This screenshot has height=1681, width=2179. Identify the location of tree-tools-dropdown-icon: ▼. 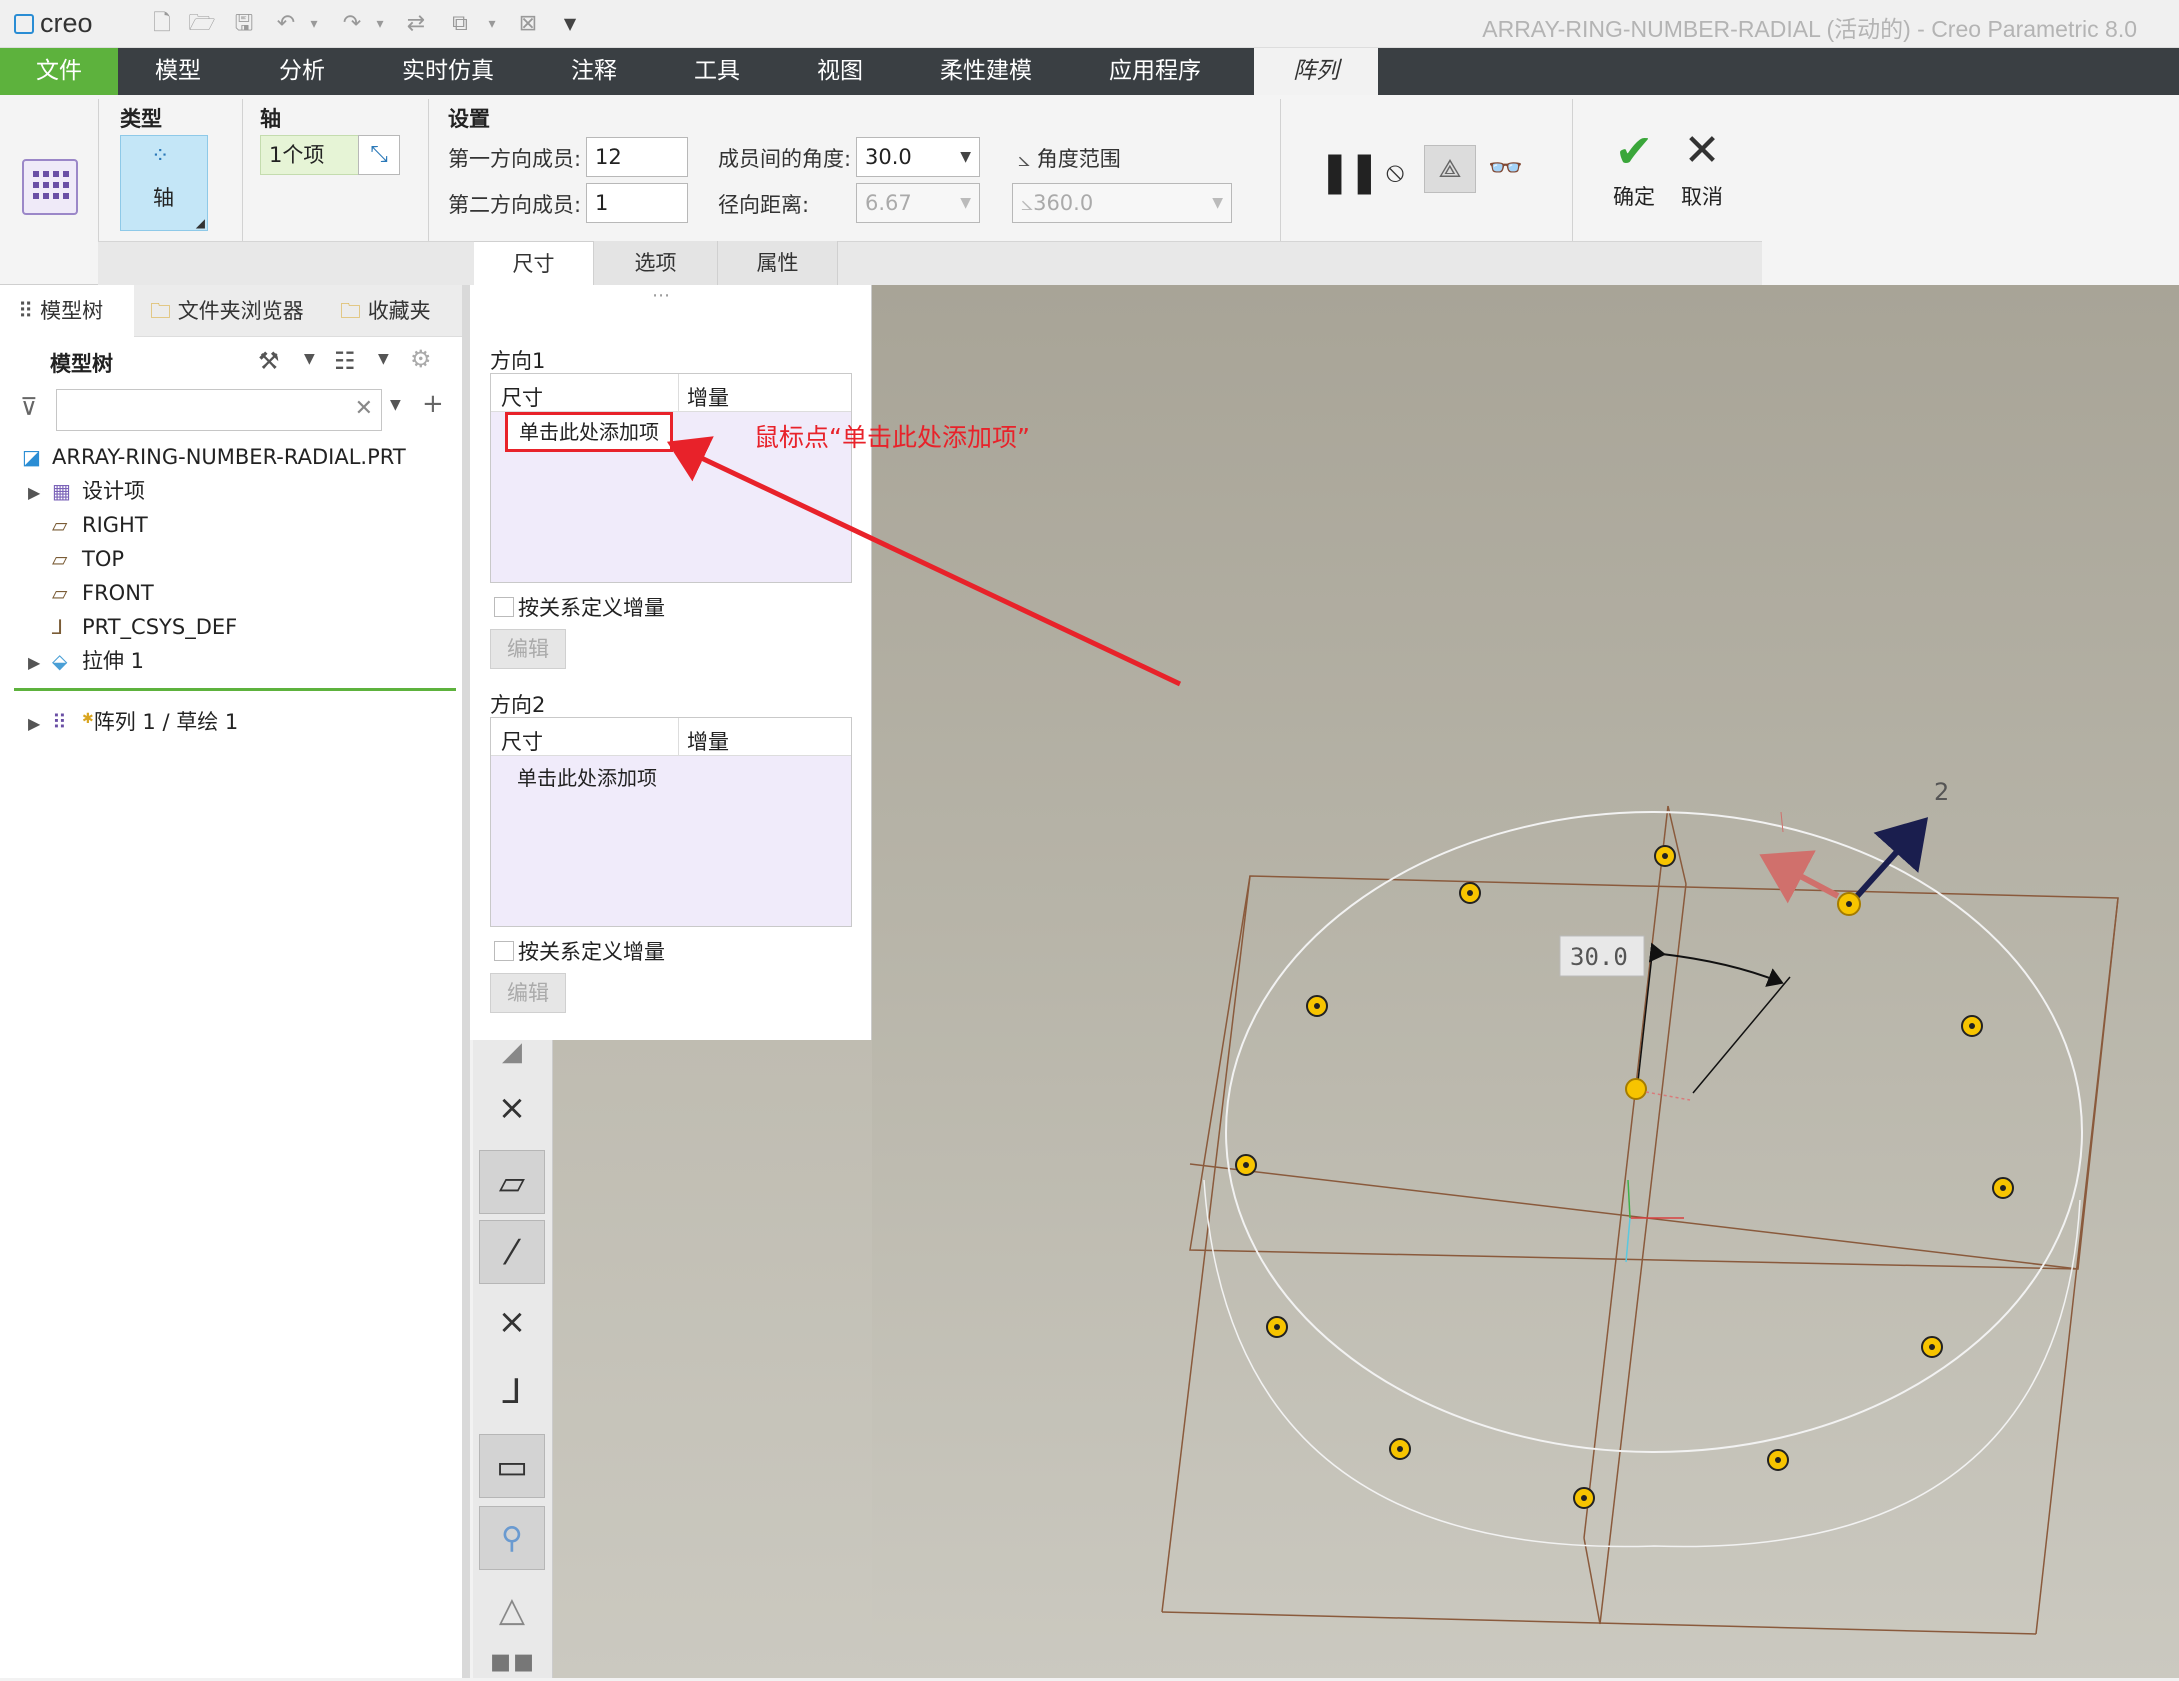
(309, 359).